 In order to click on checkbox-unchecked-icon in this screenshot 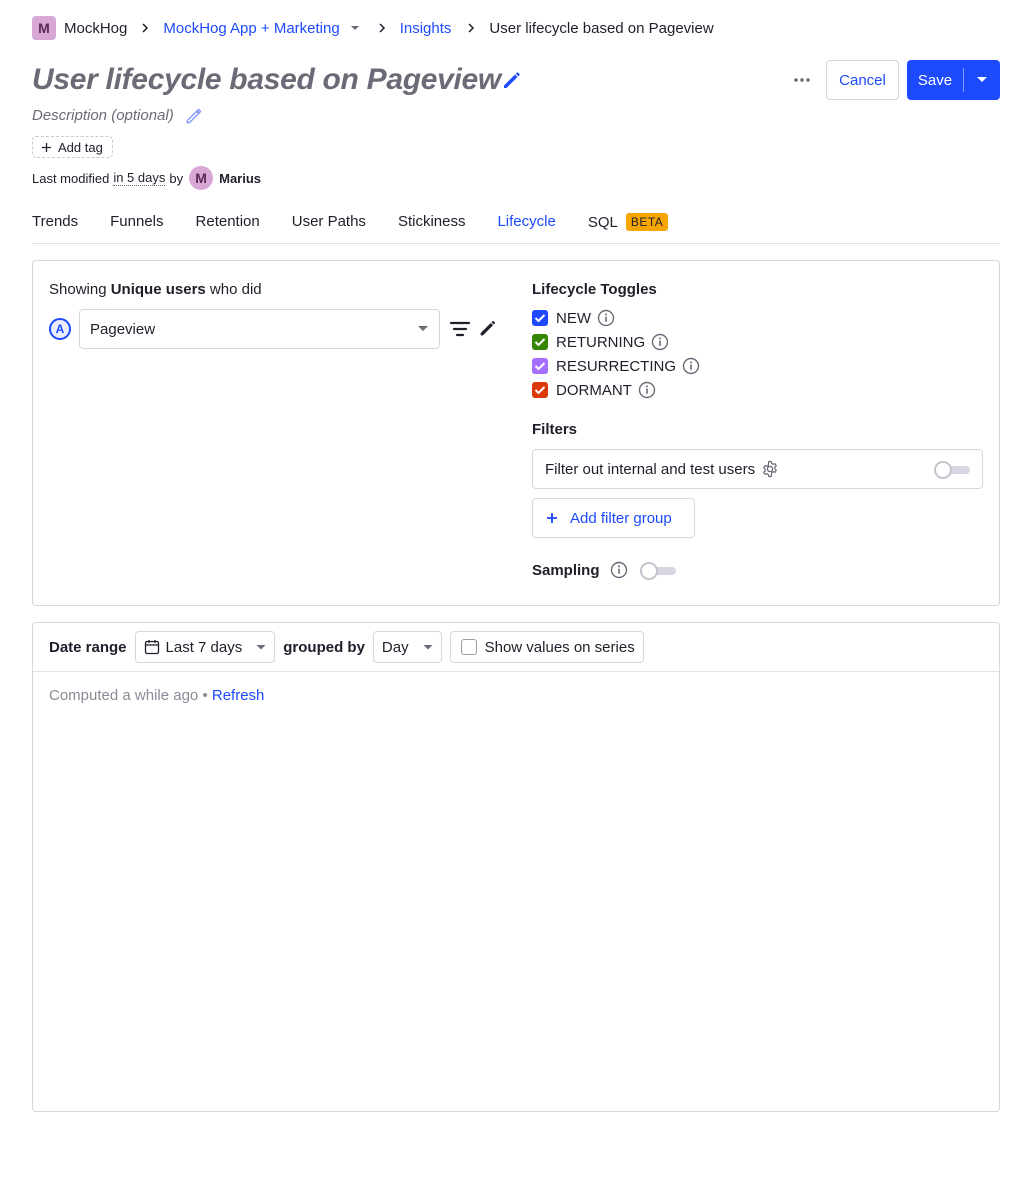, I will do `click(468, 647)`.